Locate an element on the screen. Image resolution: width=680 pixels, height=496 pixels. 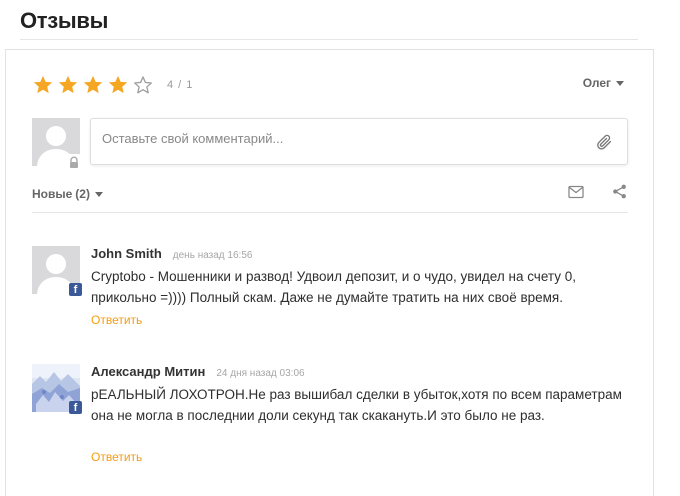
comment-author: Александр Митин is located at coordinates (148, 371).